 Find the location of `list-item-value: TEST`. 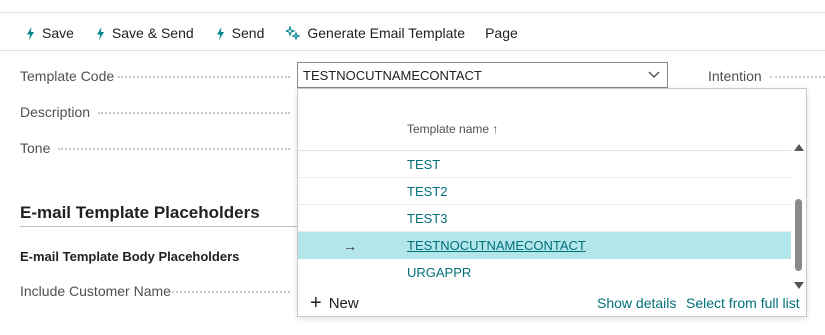

list-item-value: TEST is located at coordinates (423, 164).